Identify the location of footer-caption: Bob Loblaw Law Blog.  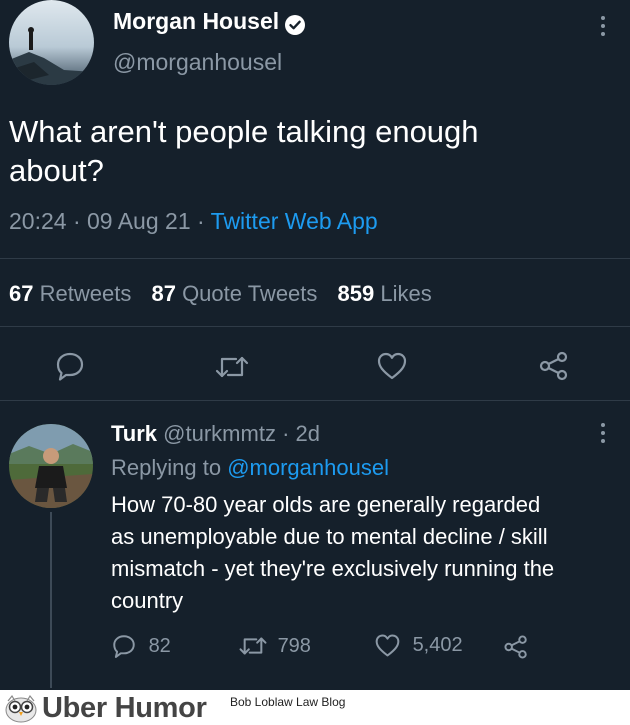
(288, 702).